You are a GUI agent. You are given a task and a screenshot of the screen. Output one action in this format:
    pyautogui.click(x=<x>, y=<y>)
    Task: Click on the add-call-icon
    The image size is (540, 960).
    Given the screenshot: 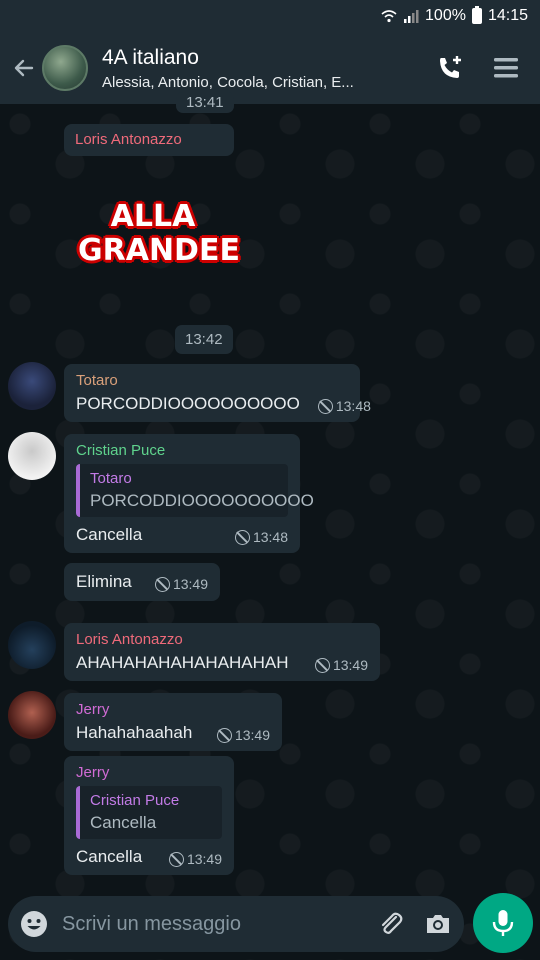 What is the action you would take?
    pyautogui.click(x=450, y=67)
    